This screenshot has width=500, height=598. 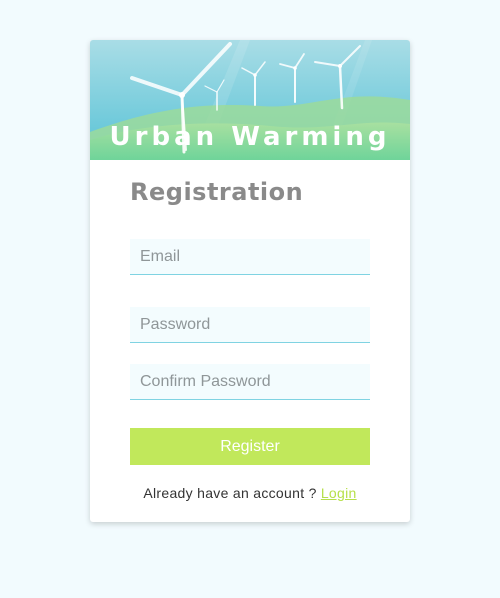 What do you see at coordinates (232, 493) in the screenshot?
I see `login-prompt-text: Already have an account ?` at bounding box center [232, 493].